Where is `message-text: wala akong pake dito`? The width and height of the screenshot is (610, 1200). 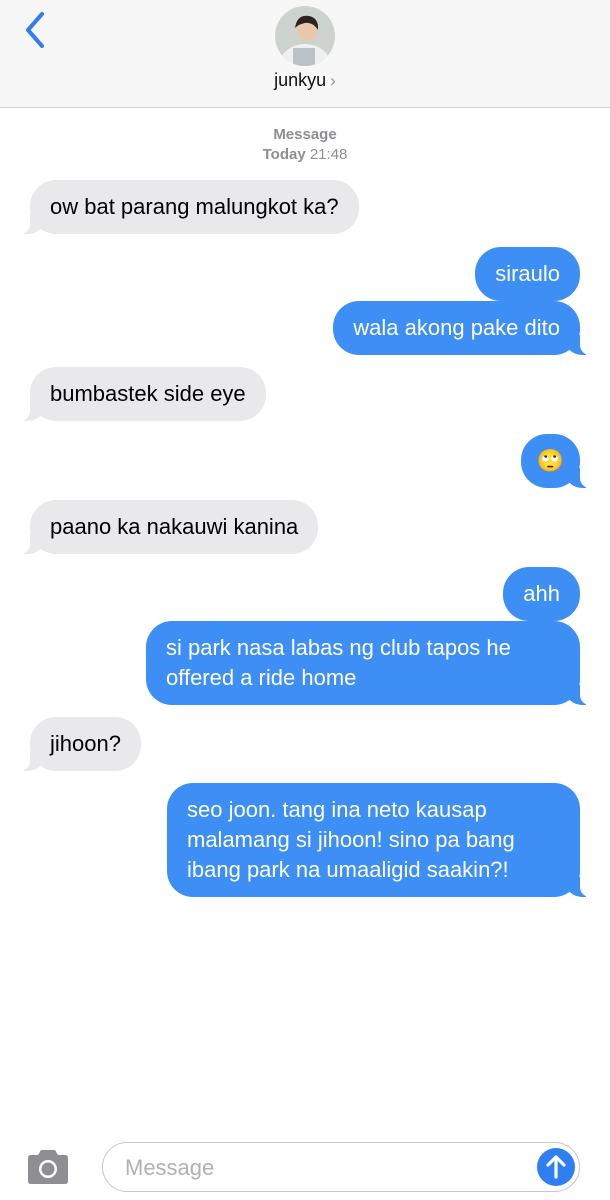
message-text: wala akong pake dito is located at coordinates (456, 327).